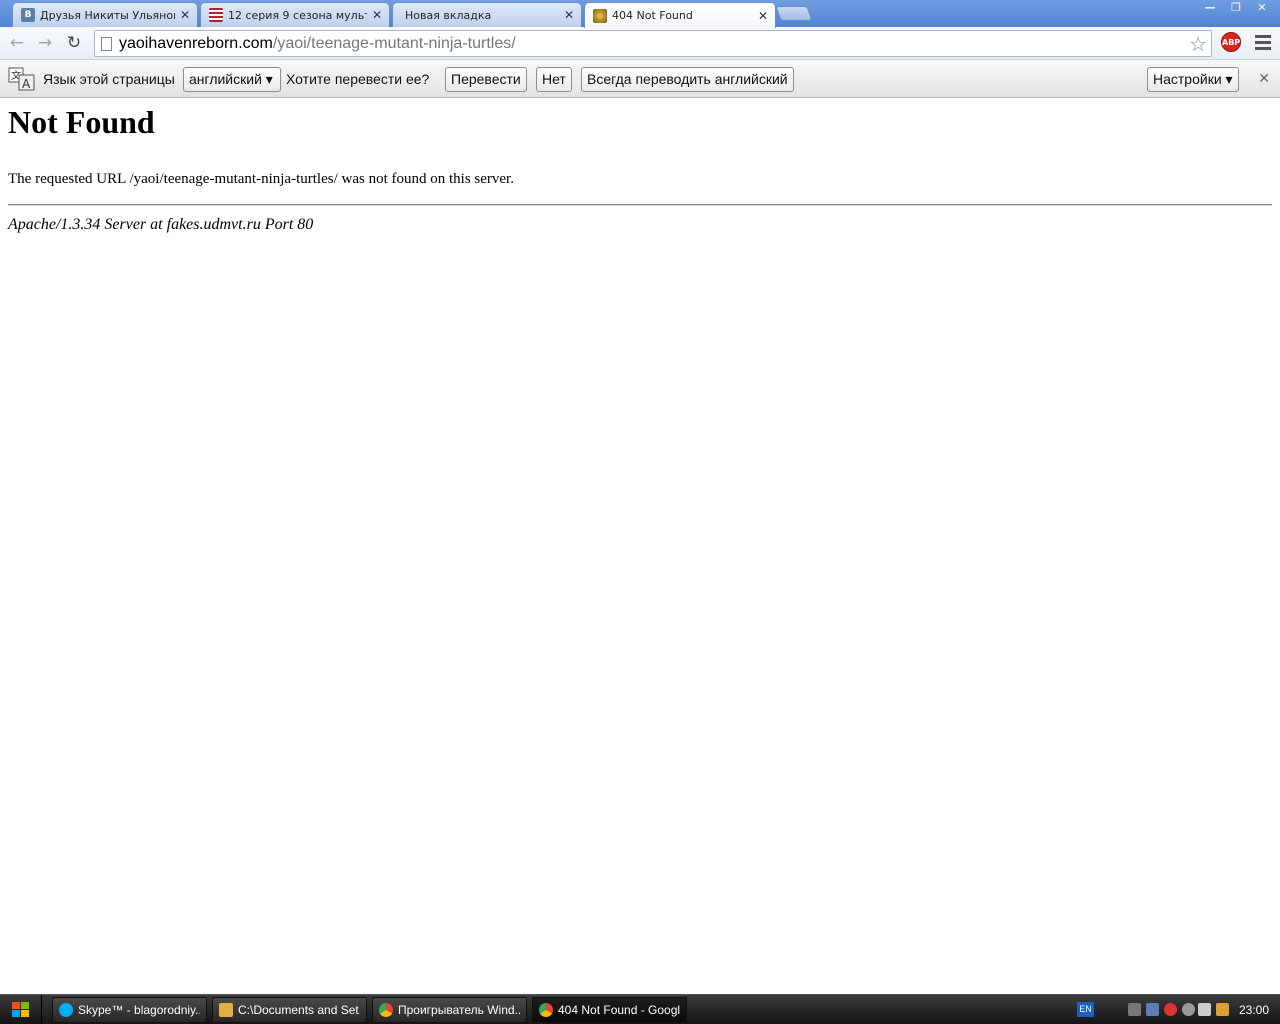  What do you see at coordinates (225, 79) in the screenshot?
I see `language-value: английский` at bounding box center [225, 79].